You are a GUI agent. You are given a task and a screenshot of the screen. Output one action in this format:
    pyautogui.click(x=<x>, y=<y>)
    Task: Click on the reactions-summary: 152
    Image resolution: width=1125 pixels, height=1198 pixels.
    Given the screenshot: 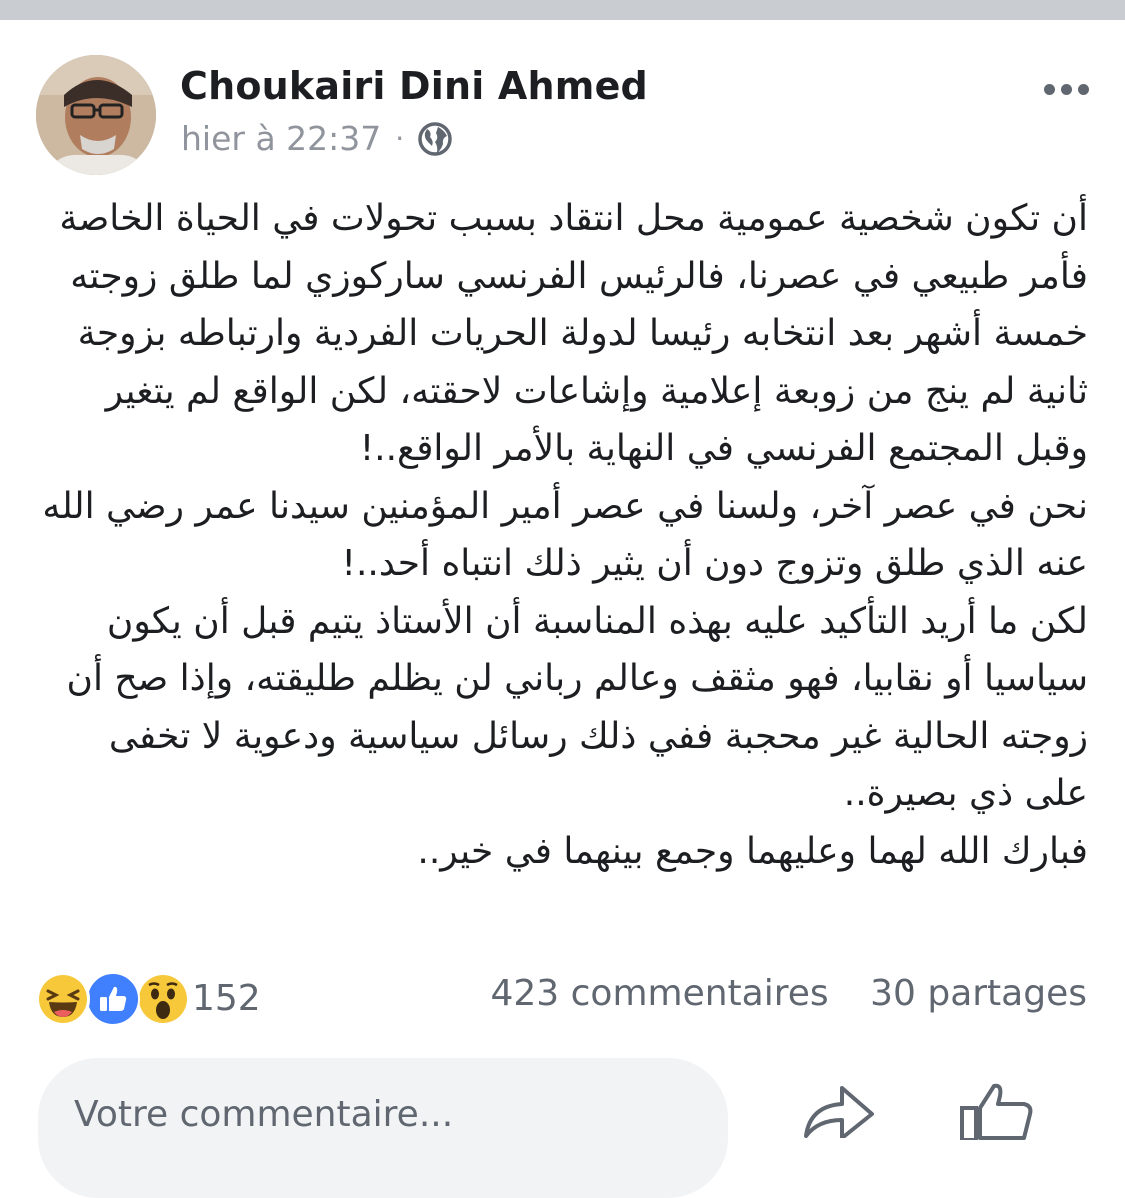 What is the action you would take?
    pyautogui.click(x=148, y=998)
    